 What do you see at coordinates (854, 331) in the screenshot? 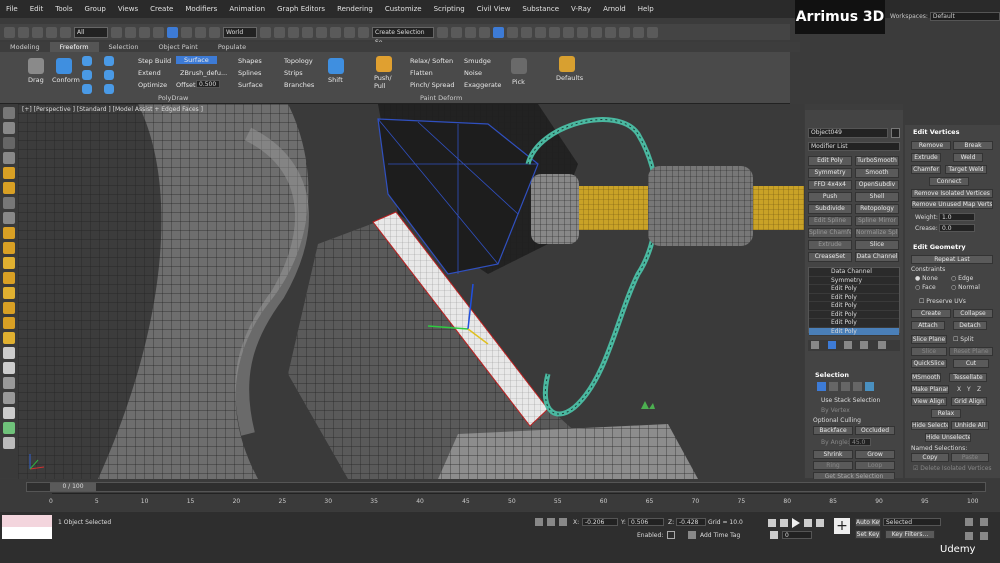
I see `stack-item: Edit Poly` at bounding box center [854, 331].